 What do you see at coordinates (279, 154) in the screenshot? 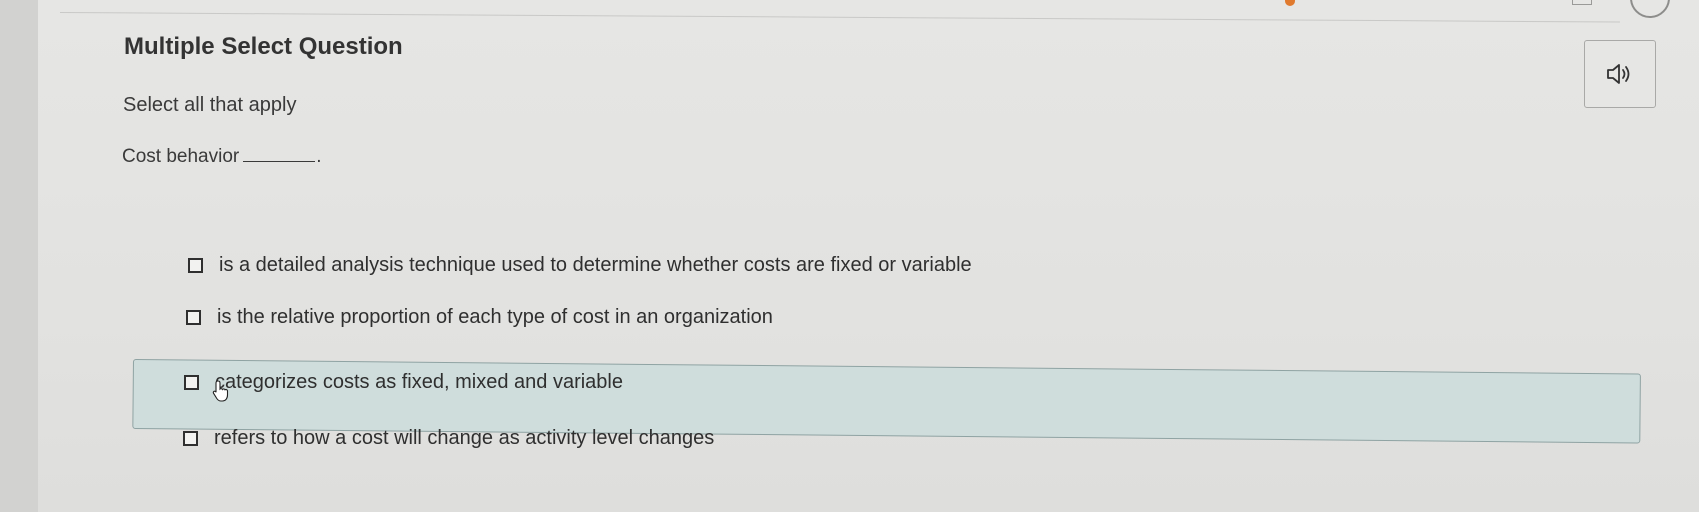
I see `answer-blank` at bounding box center [279, 154].